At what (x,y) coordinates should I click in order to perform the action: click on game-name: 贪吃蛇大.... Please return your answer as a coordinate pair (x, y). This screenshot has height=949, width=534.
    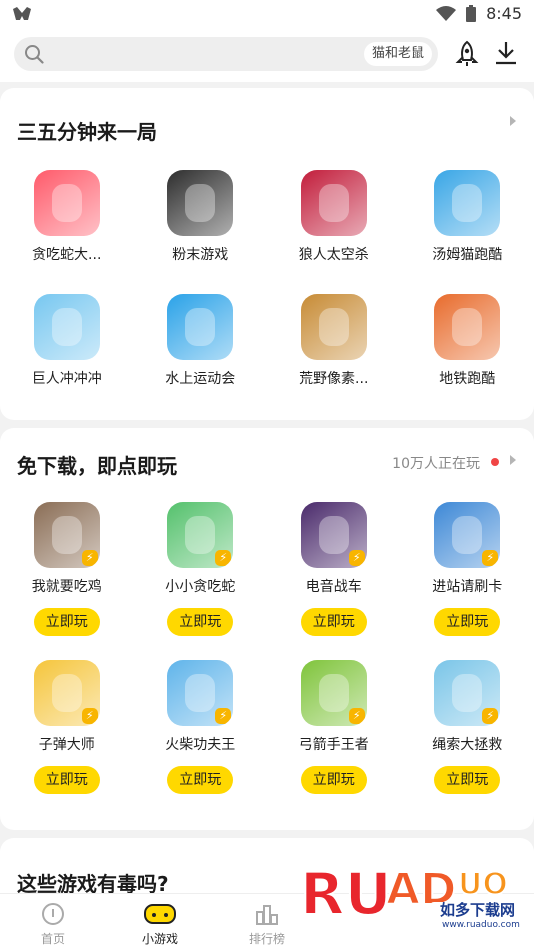
    Looking at the image, I should click on (67, 255).